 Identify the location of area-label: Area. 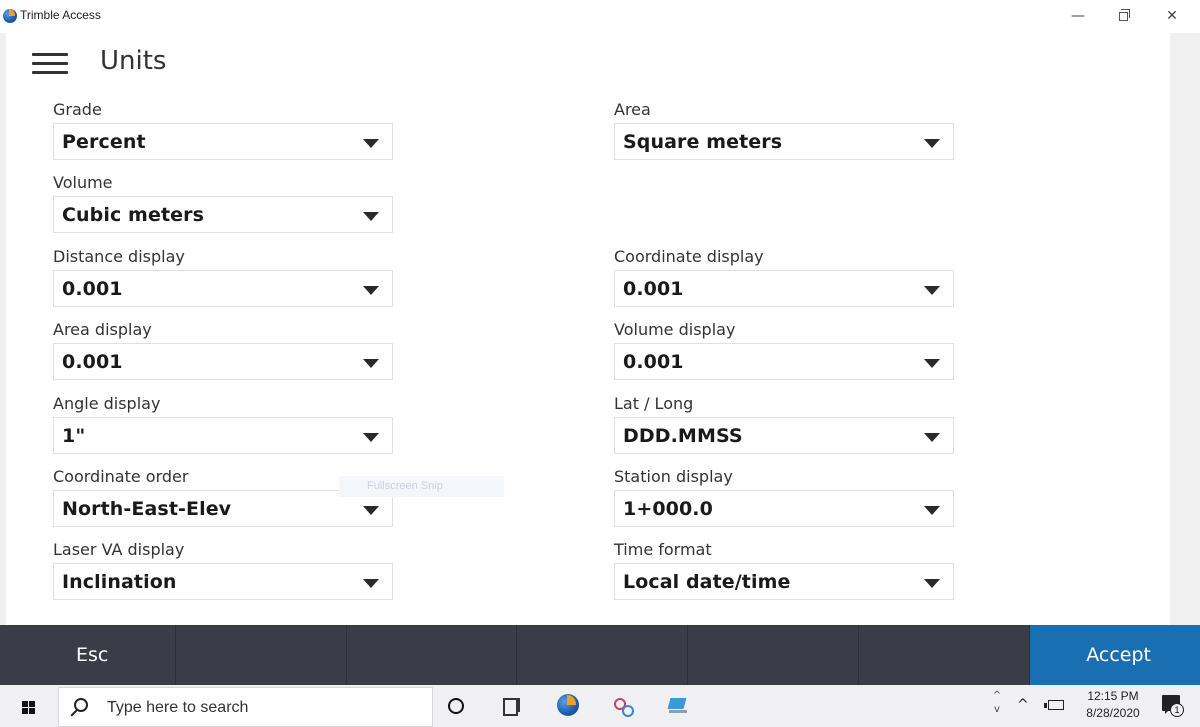
(632, 109).